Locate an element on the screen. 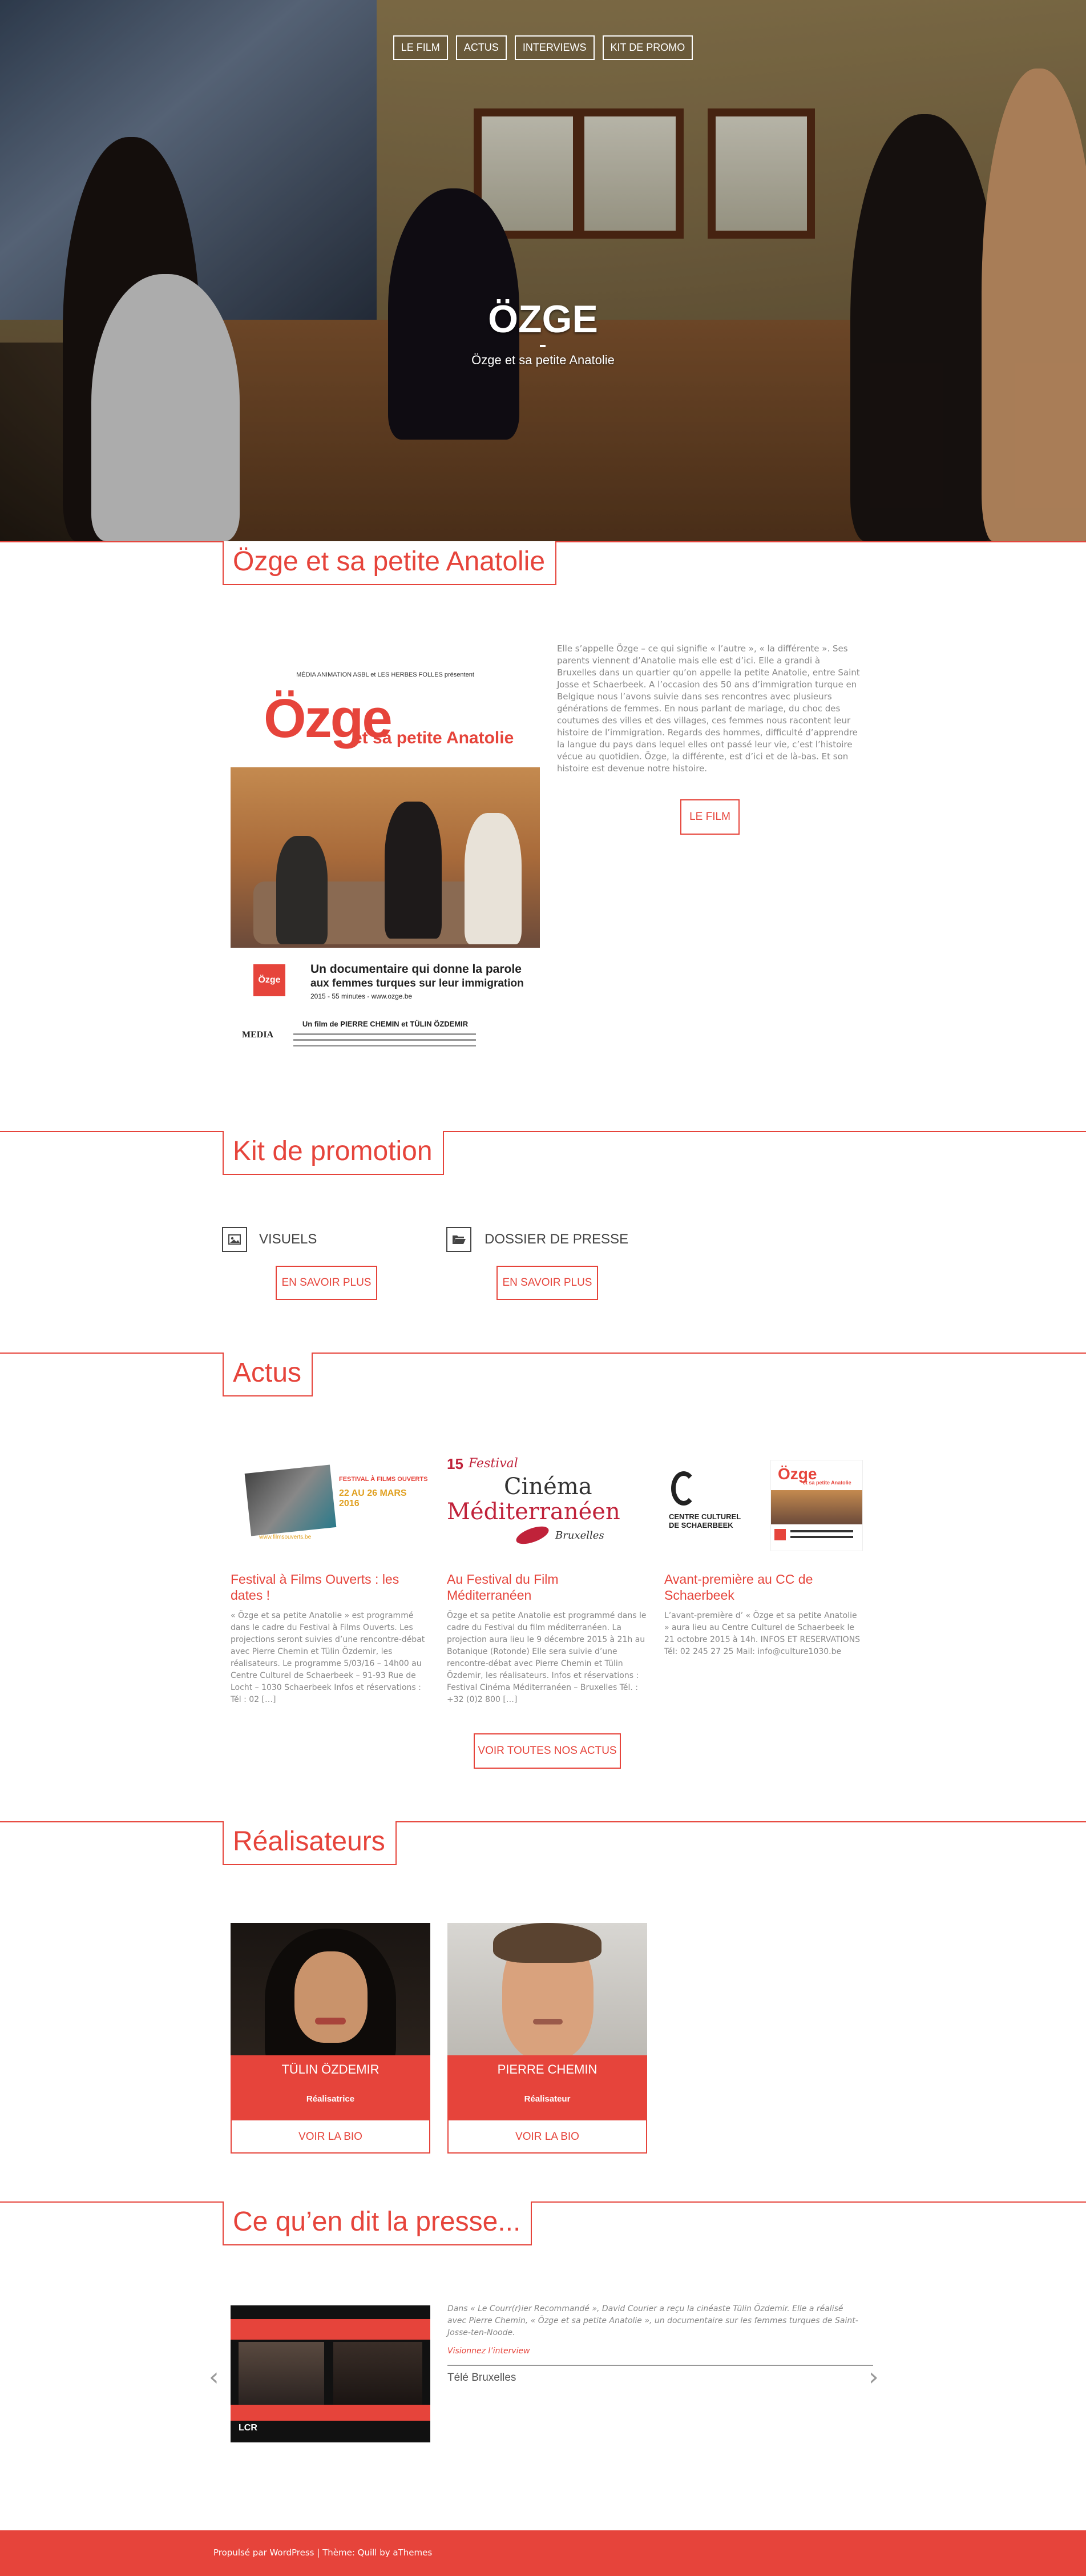 The height and width of the screenshot is (2576, 1086). section-title-actus: Actus is located at coordinates (268, 1374).